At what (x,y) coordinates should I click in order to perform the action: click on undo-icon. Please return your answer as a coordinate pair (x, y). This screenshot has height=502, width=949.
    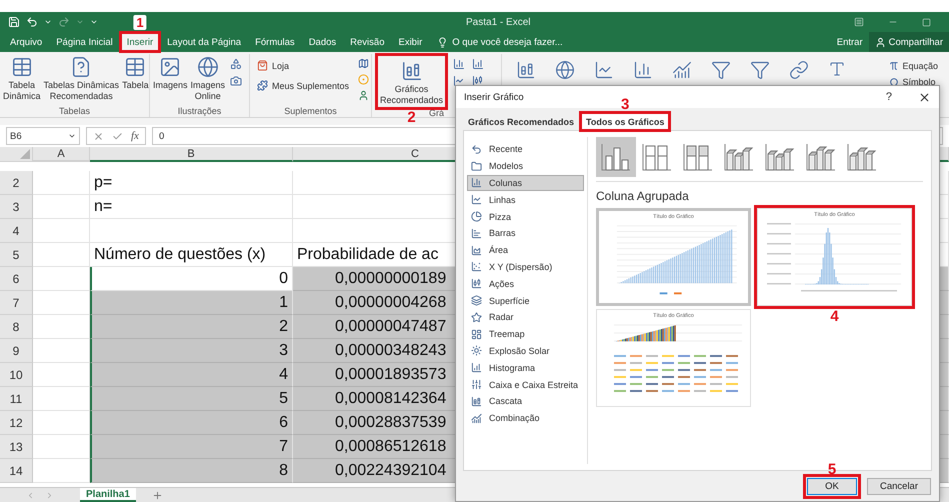
    Looking at the image, I should click on (32, 22).